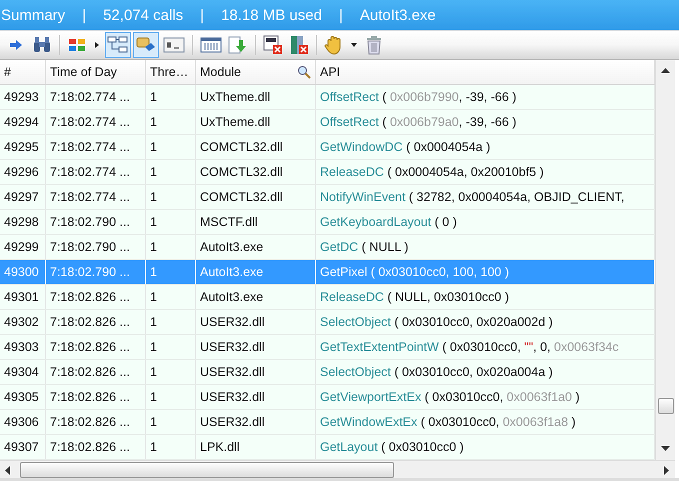 The height and width of the screenshot is (481, 679). What do you see at coordinates (23, 272) in the screenshot?
I see `table-cell: 49300` at bounding box center [23, 272].